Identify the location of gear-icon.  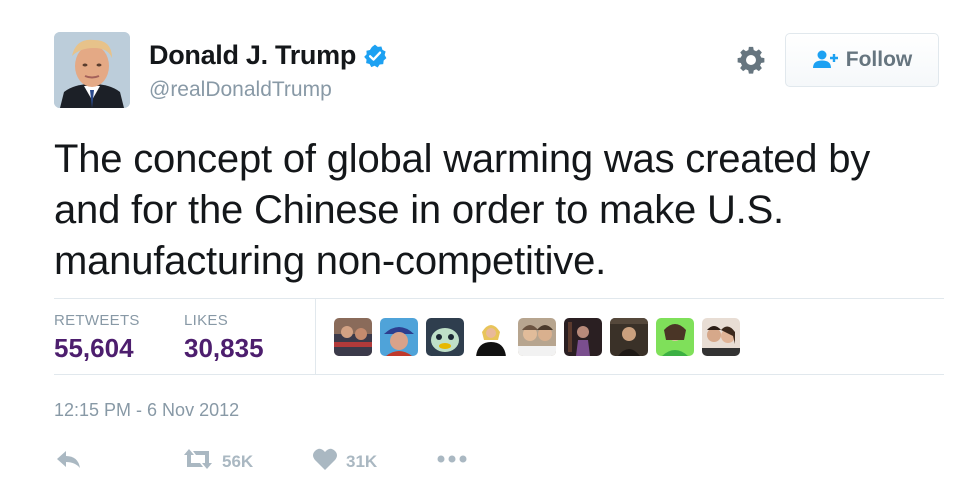
(751, 60).